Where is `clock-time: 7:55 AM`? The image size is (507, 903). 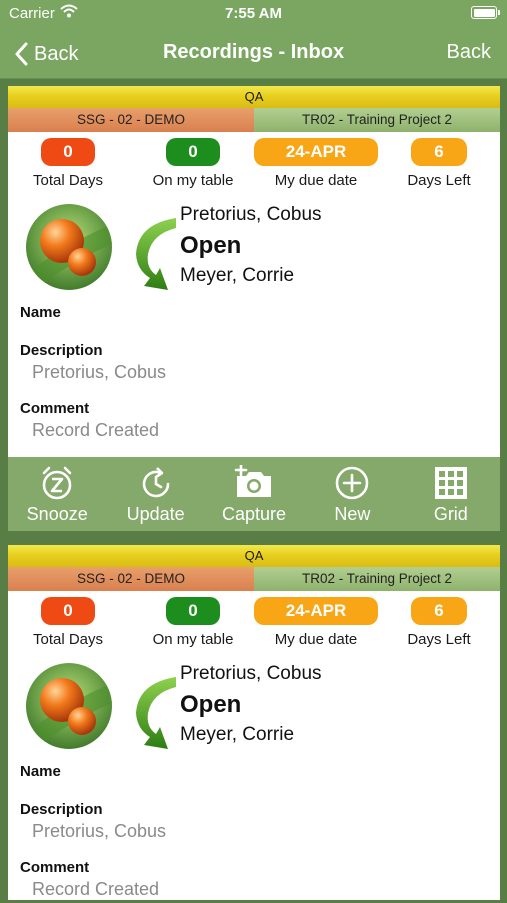 clock-time: 7:55 AM is located at coordinates (253, 13).